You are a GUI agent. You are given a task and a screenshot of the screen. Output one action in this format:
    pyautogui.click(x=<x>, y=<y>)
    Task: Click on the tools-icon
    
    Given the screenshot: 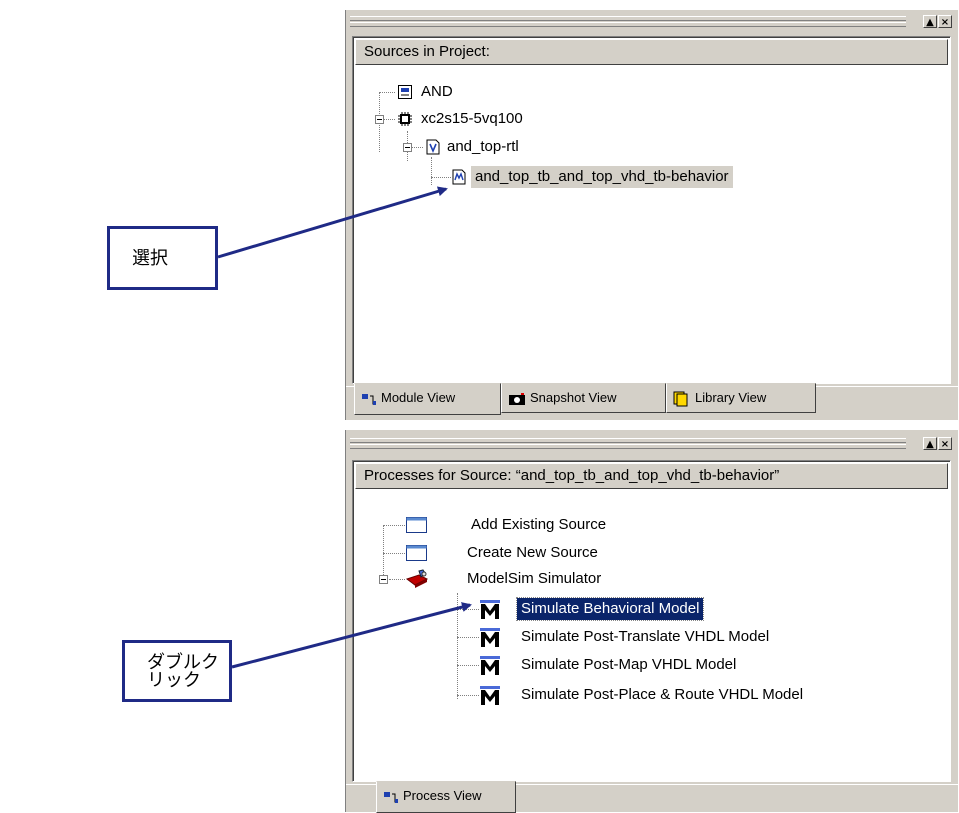 What is the action you would take?
    pyautogui.click(x=417, y=578)
    